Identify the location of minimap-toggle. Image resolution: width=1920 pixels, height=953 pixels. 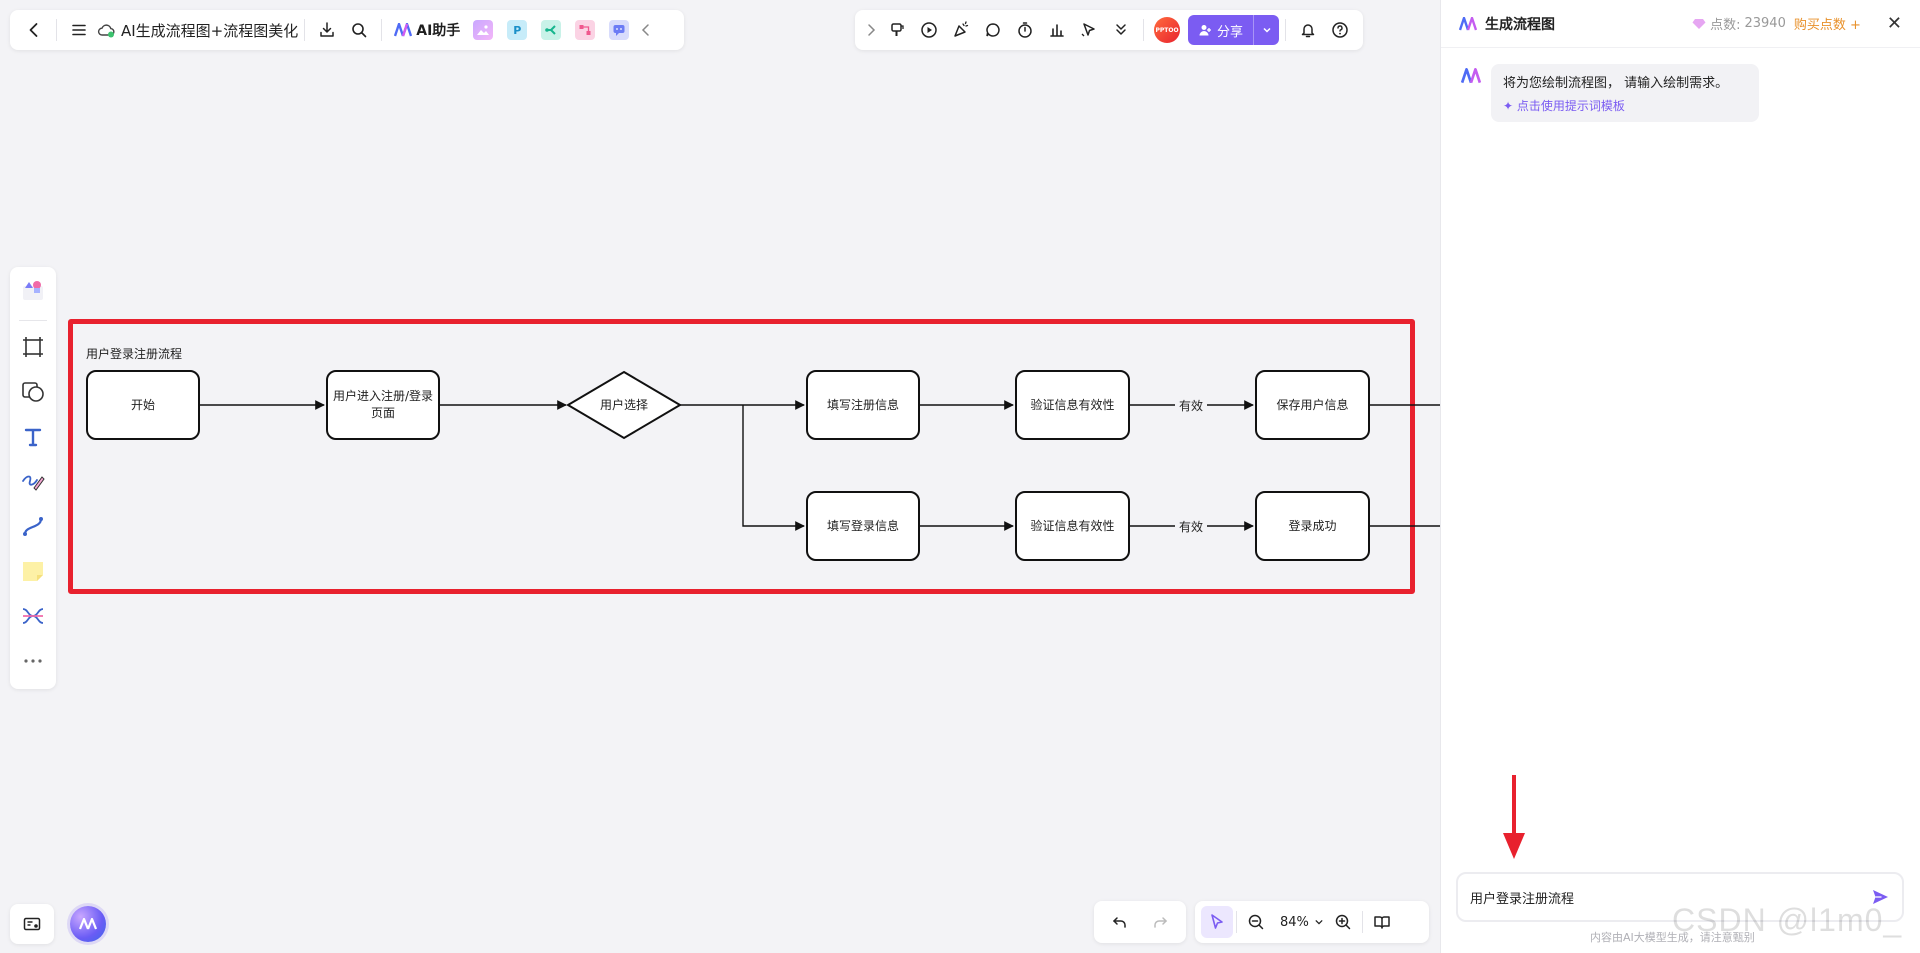
(32, 924).